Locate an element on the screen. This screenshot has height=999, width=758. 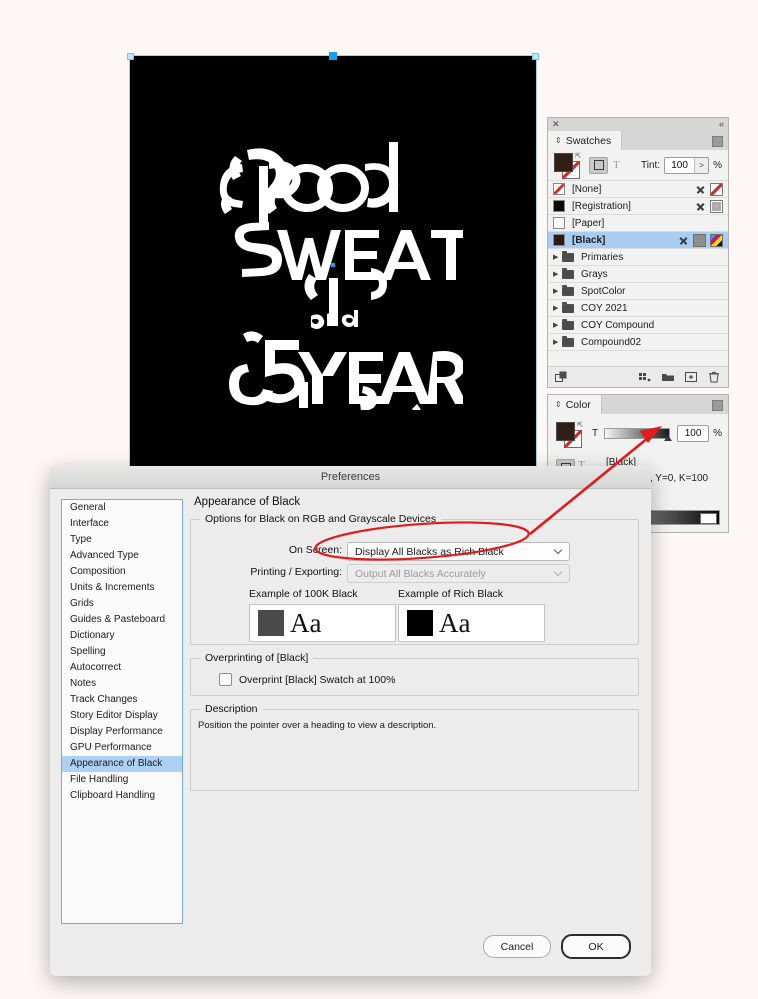
fill-stroke-control: ⇱ is located at coordinates (567, 165).